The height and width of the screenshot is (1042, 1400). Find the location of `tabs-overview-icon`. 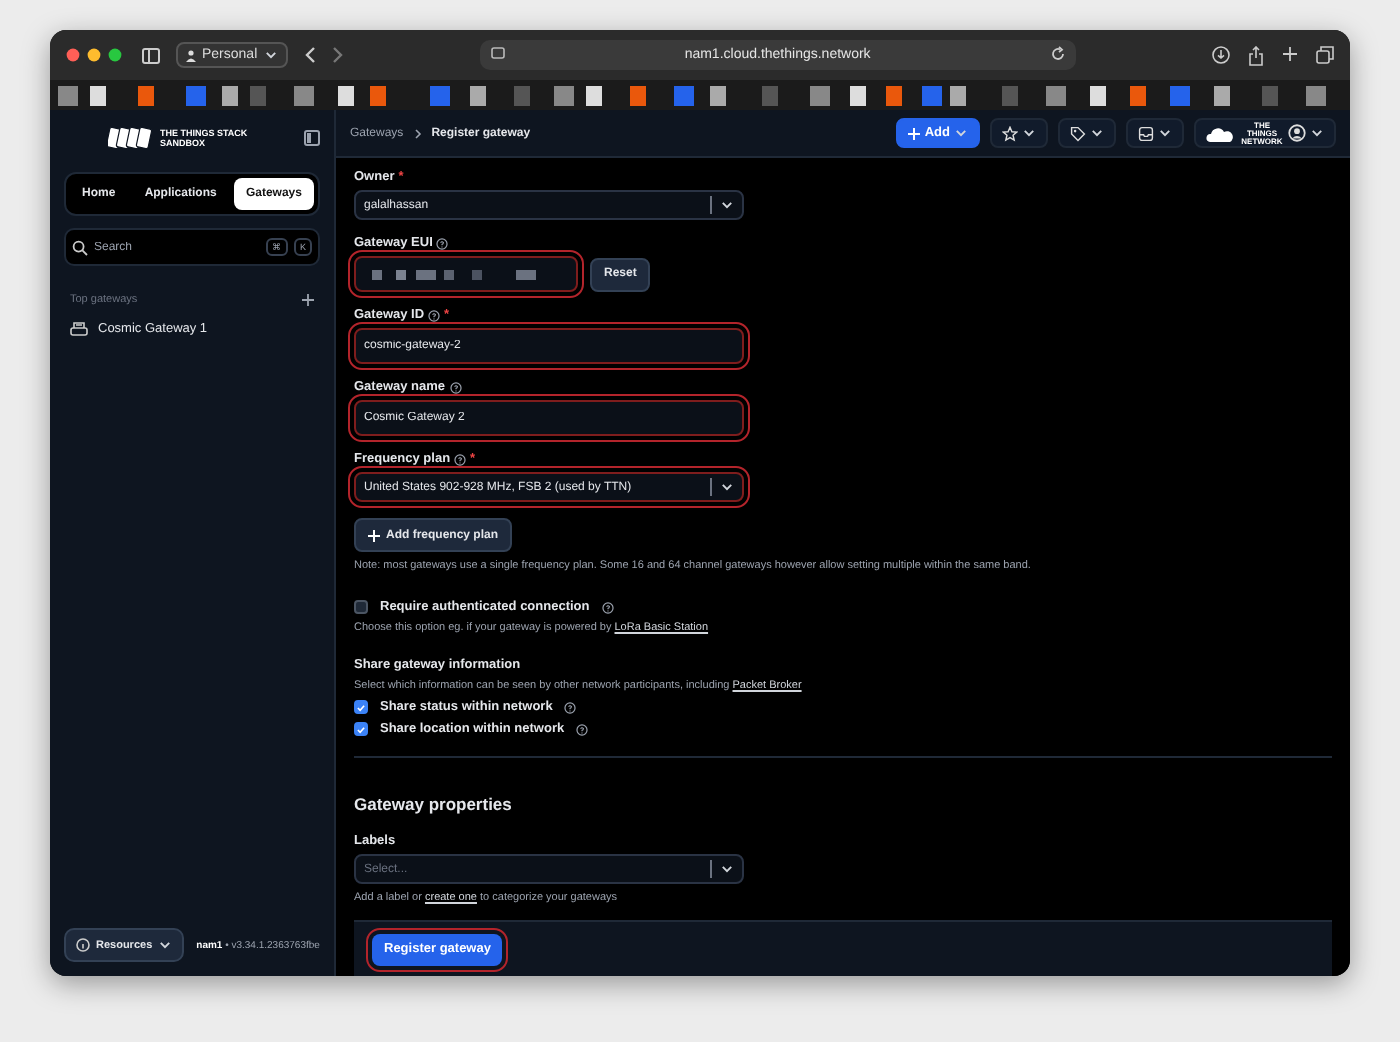

tabs-overview-icon is located at coordinates (1325, 54).